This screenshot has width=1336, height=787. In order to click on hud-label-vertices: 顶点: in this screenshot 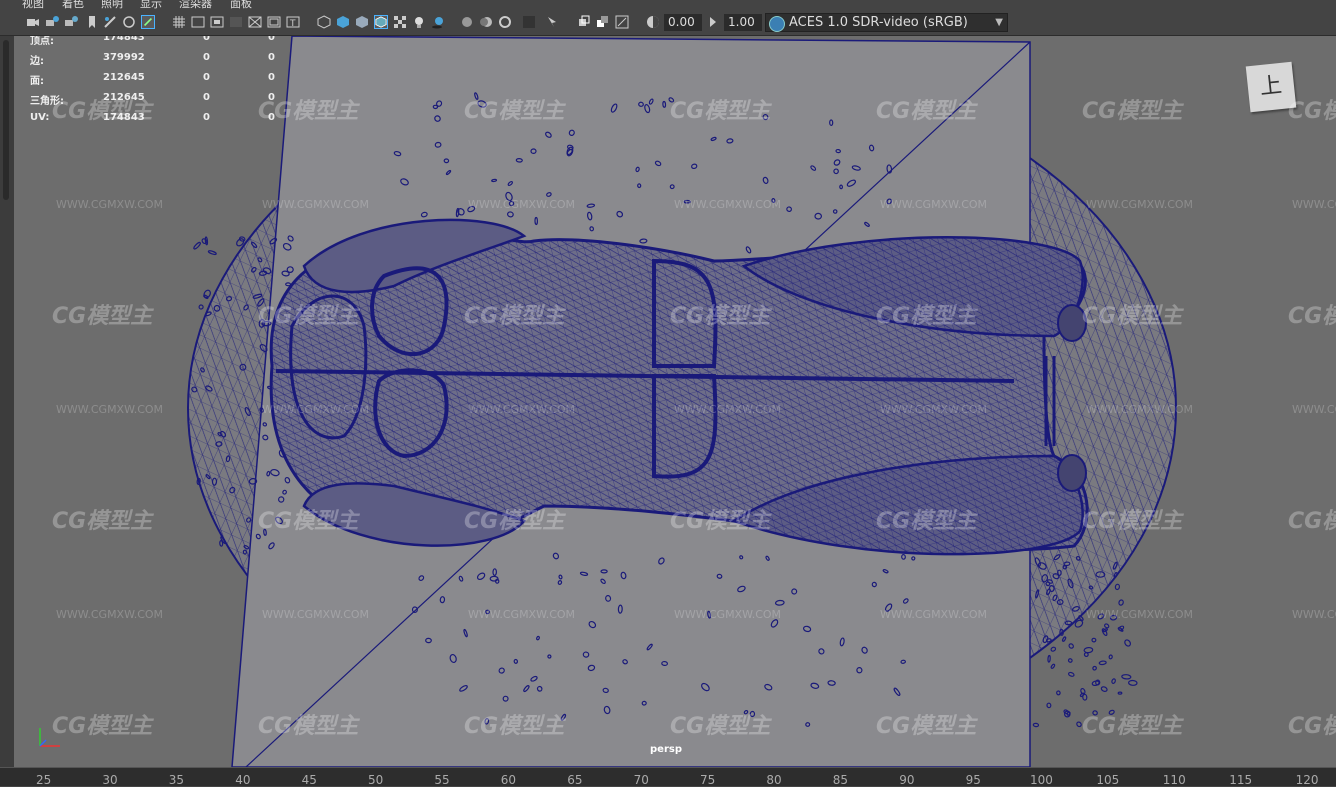, I will do `click(42, 41)`.